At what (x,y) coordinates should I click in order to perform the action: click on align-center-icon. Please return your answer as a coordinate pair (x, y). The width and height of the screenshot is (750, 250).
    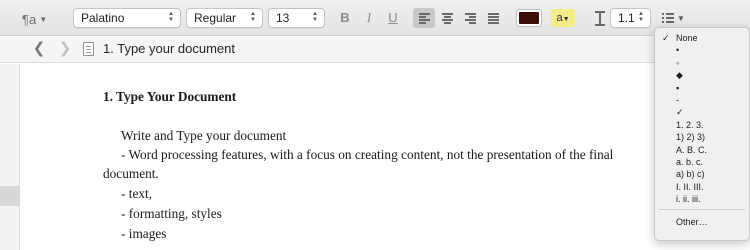
    Looking at the image, I should click on (447, 18).